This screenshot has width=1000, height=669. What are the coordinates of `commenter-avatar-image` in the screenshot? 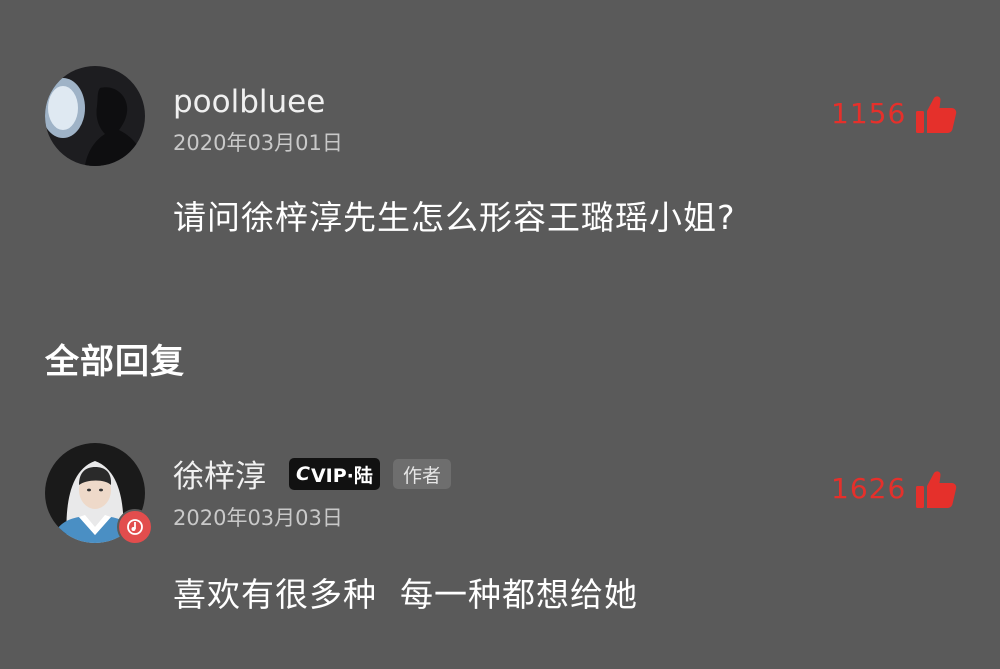 It's located at (95, 116).